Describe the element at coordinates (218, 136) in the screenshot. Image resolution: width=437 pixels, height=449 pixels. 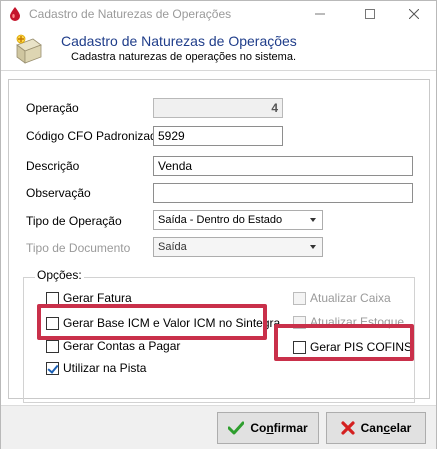
I see `cfo-input: 5929` at that location.